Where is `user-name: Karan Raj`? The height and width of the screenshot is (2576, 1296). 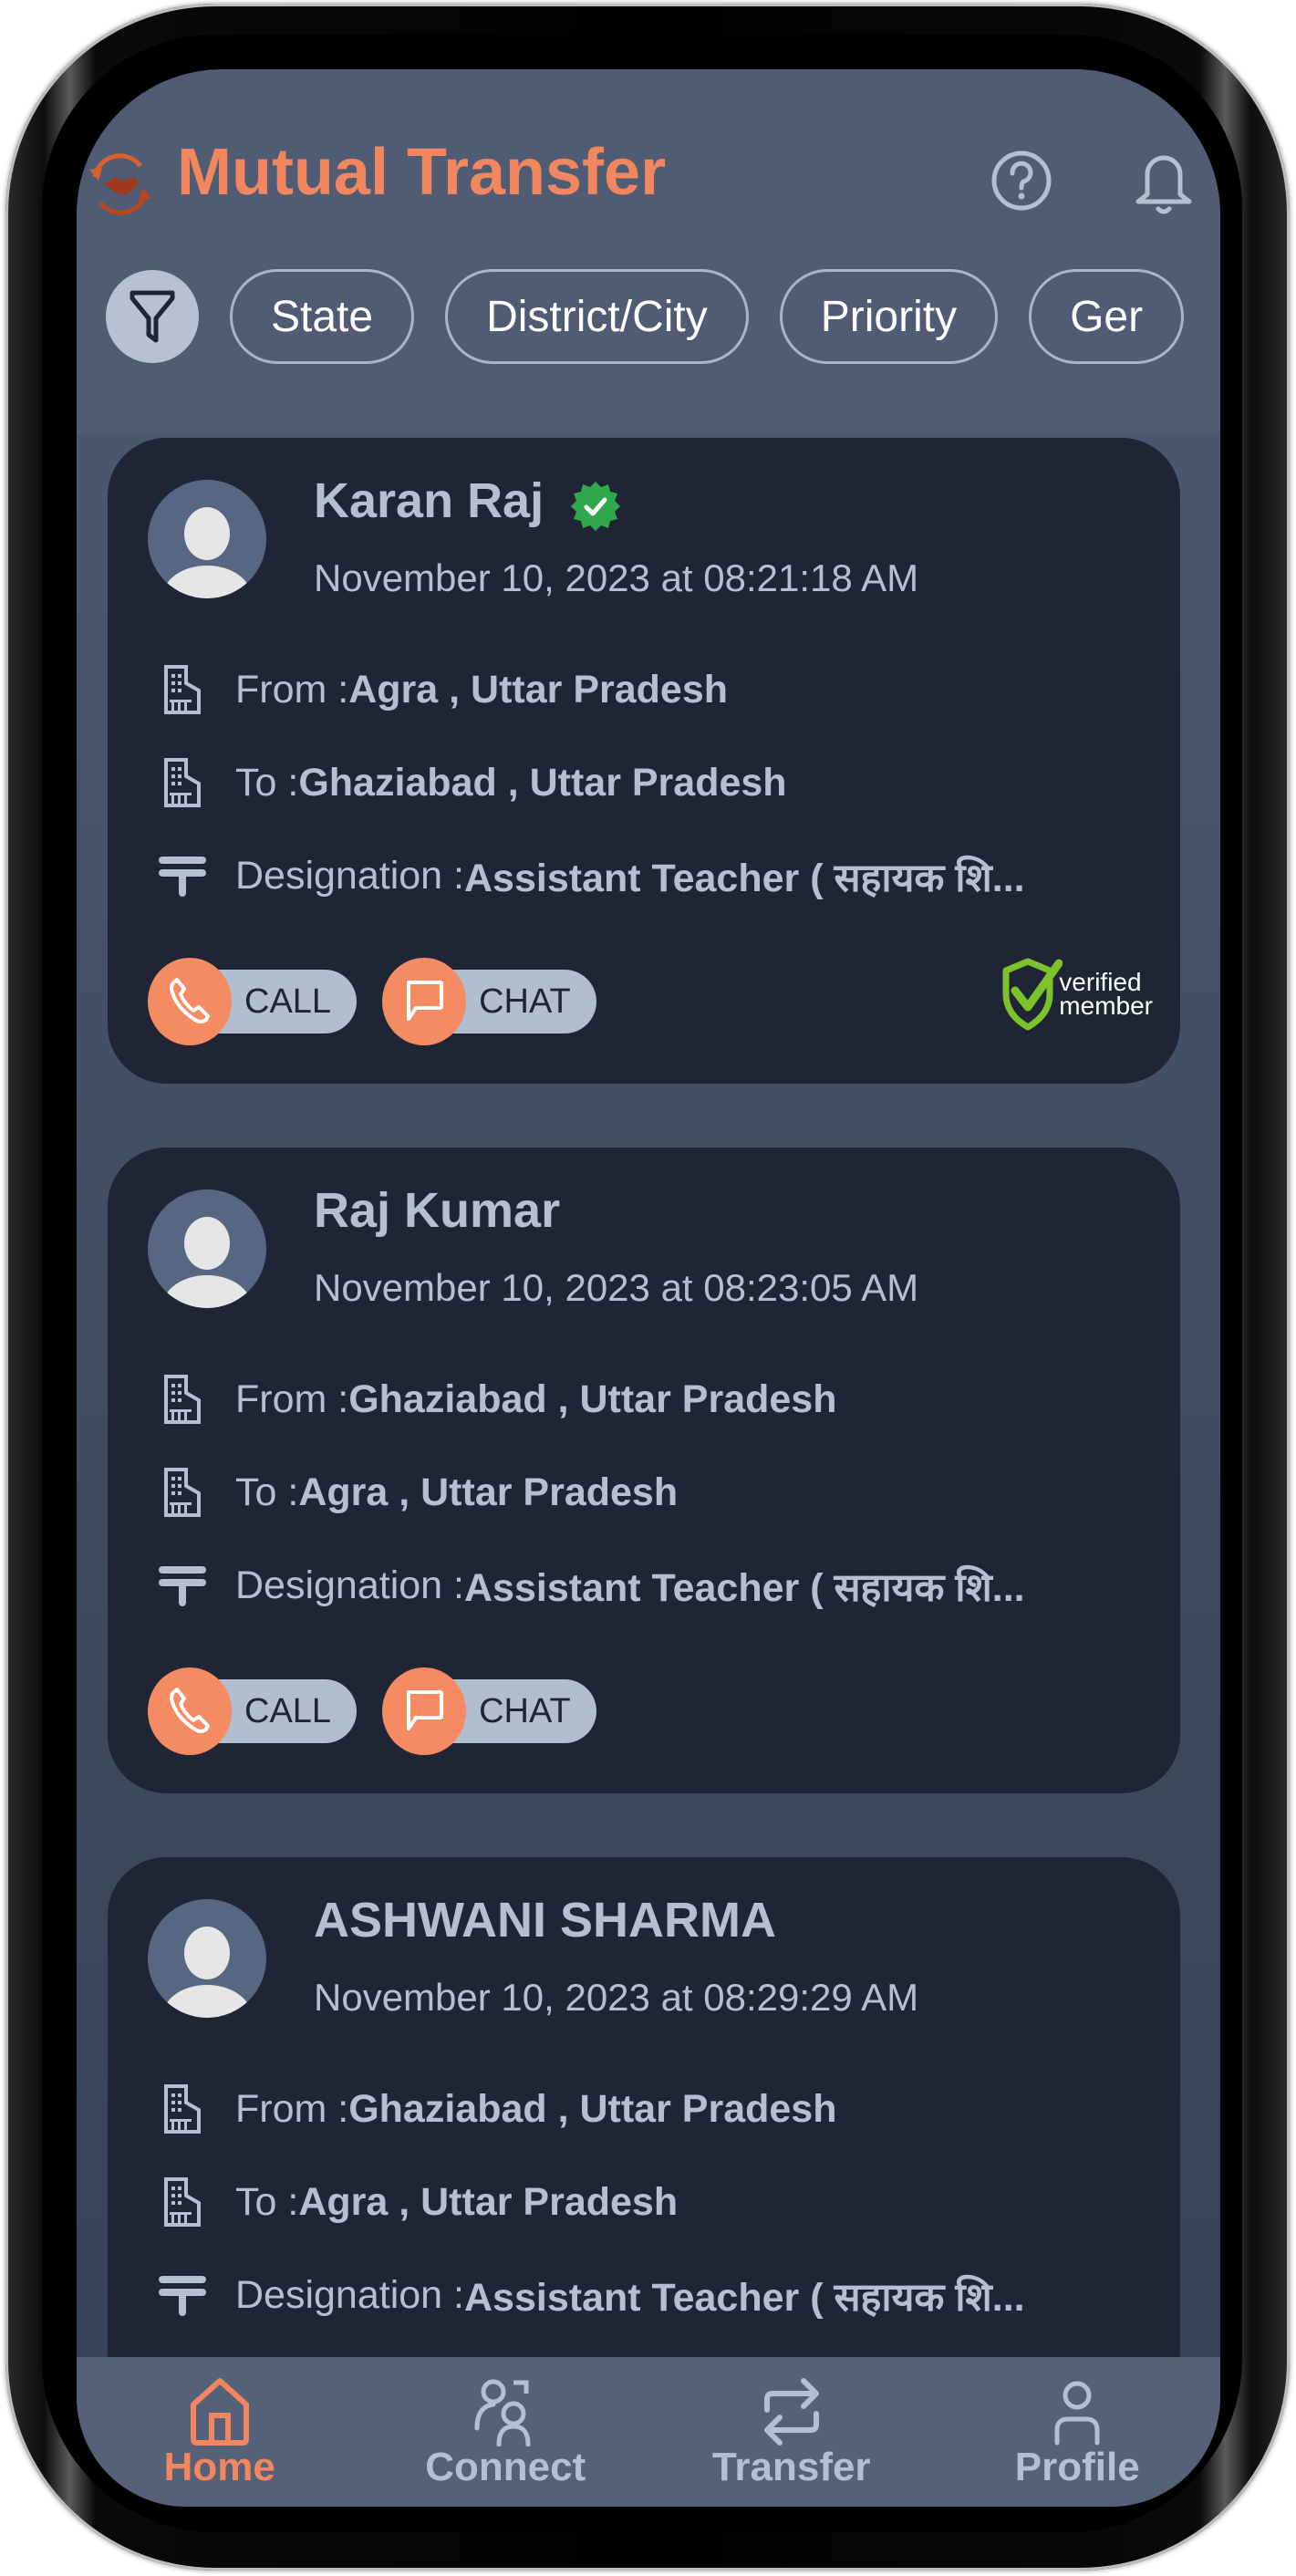
user-name: Karan Raj is located at coordinates (429, 500).